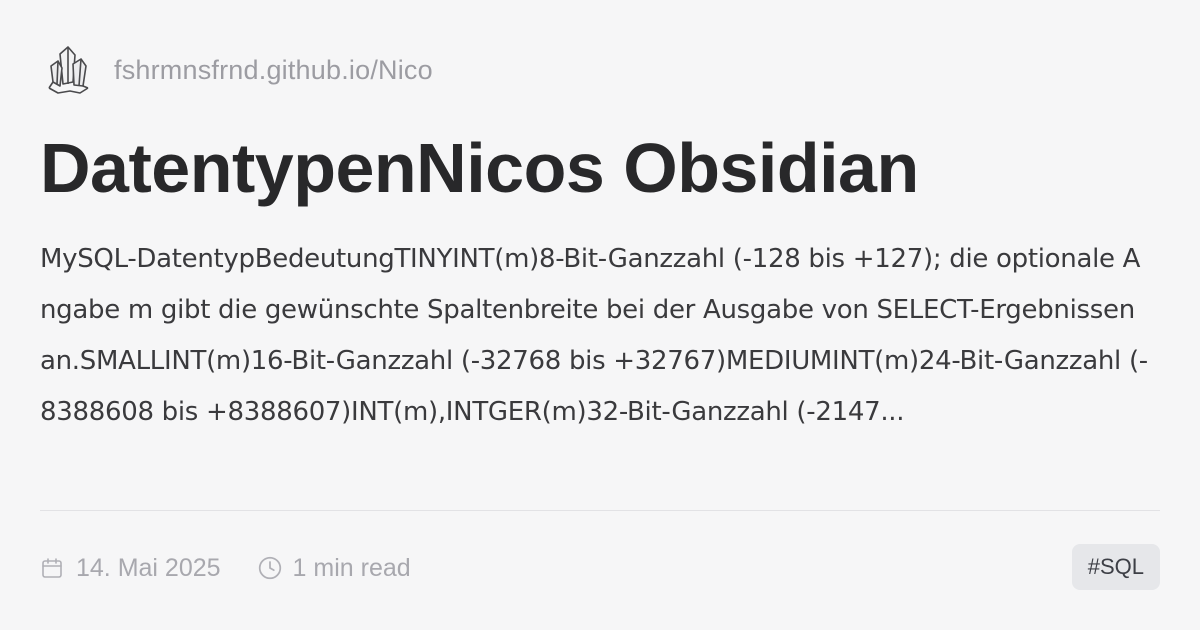 This screenshot has width=1200, height=630. I want to click on post-title: DatentypenNicos Obsidian, so click(479, 168).